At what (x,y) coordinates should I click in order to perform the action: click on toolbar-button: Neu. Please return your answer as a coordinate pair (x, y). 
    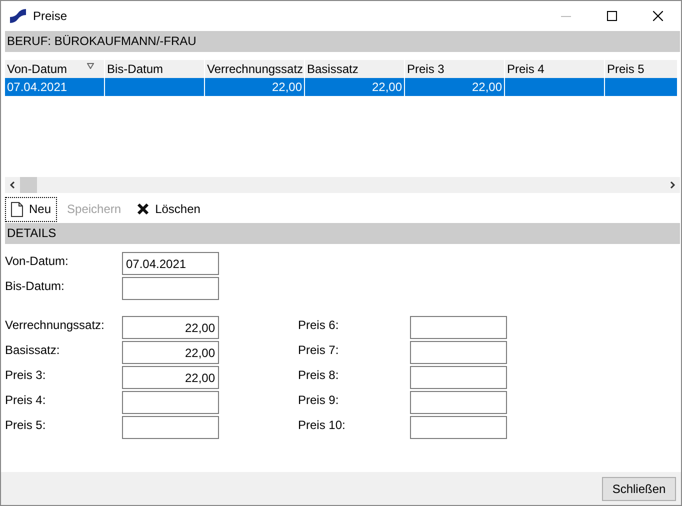
    Looking at the image, I should click on (31, 209).